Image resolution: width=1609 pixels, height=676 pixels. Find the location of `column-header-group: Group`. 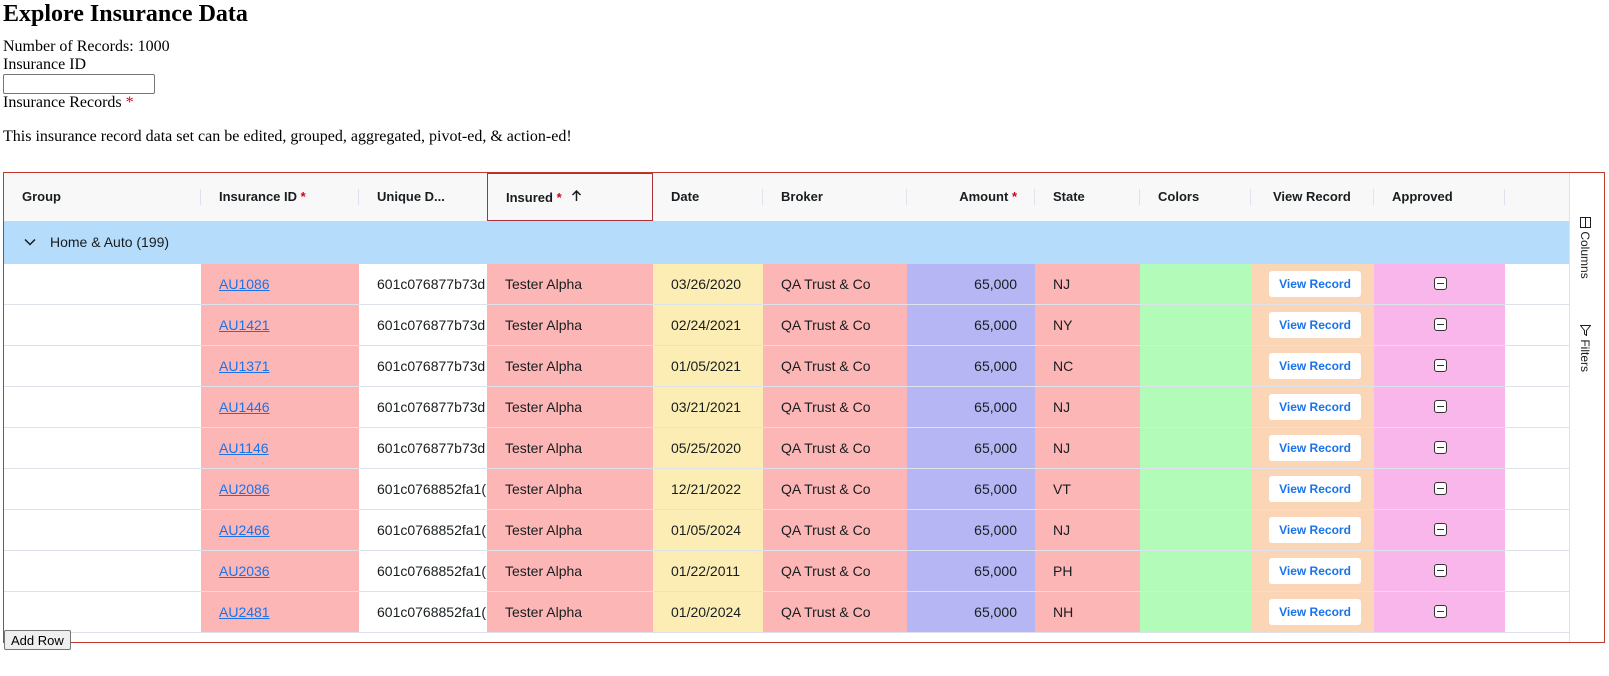

column-header-group: Group is located at coordinates (102, 197).